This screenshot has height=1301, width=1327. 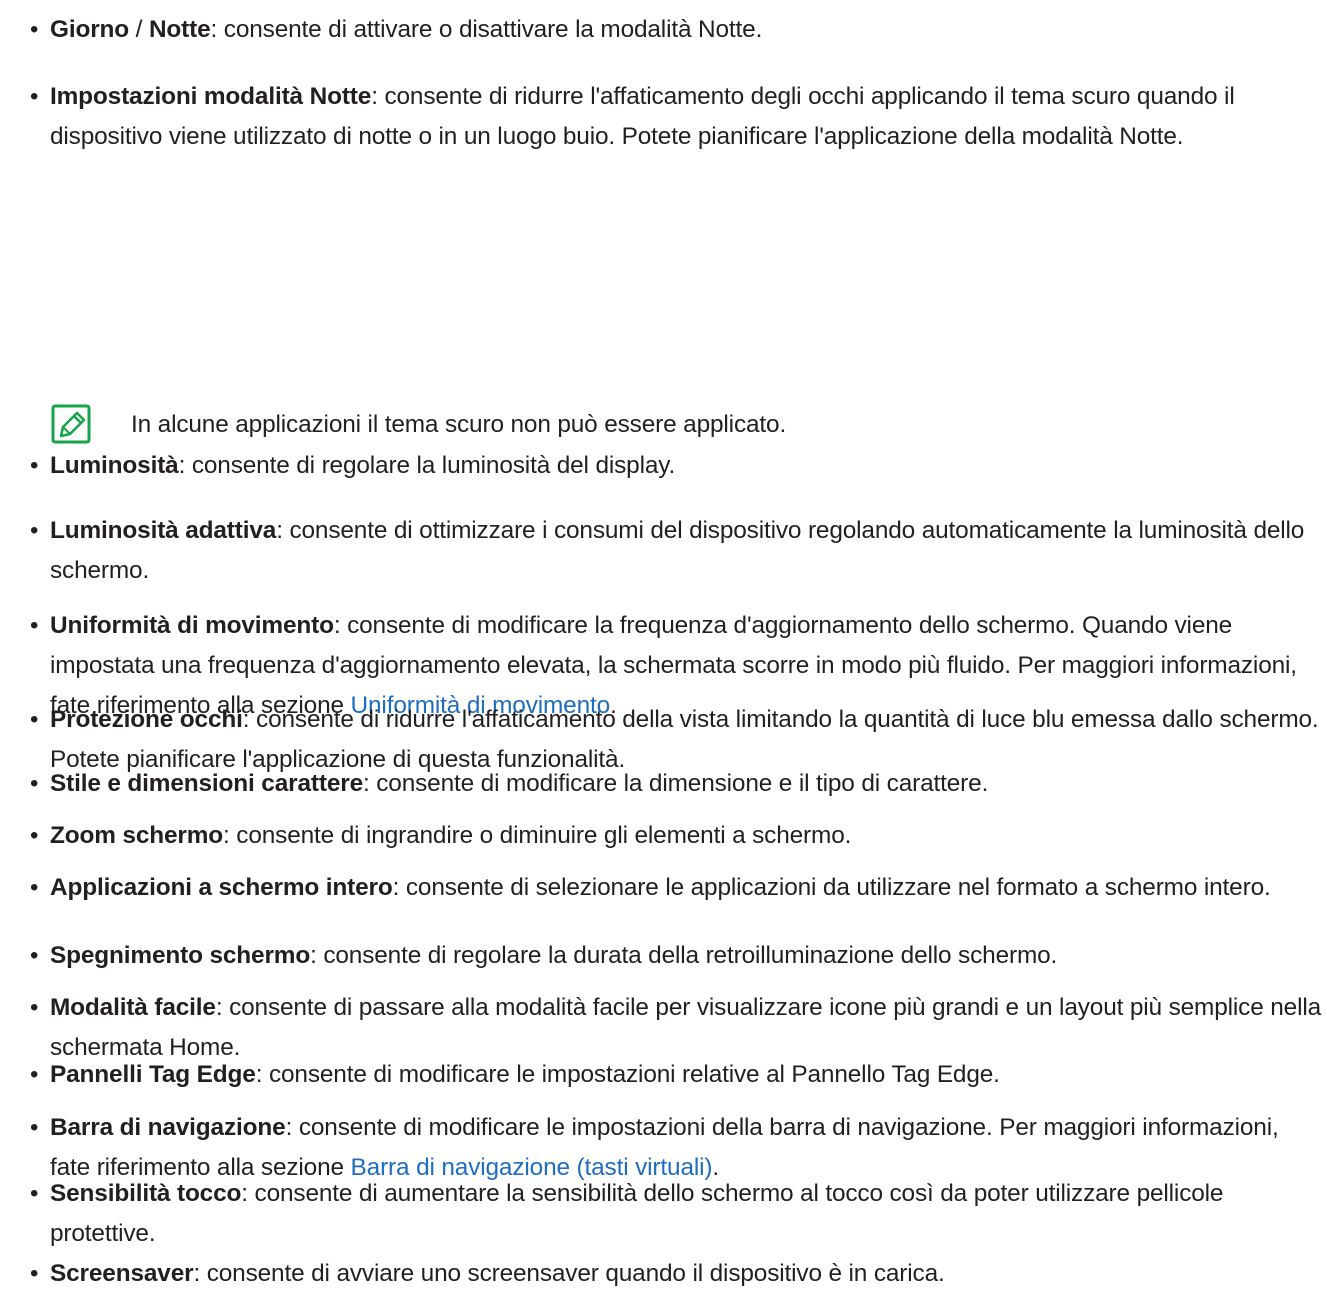 What do you see at coordinates (192, 625) in the screenshot?
I see `item-term: Uniformità di movimento` at bounding box center [192, 625].